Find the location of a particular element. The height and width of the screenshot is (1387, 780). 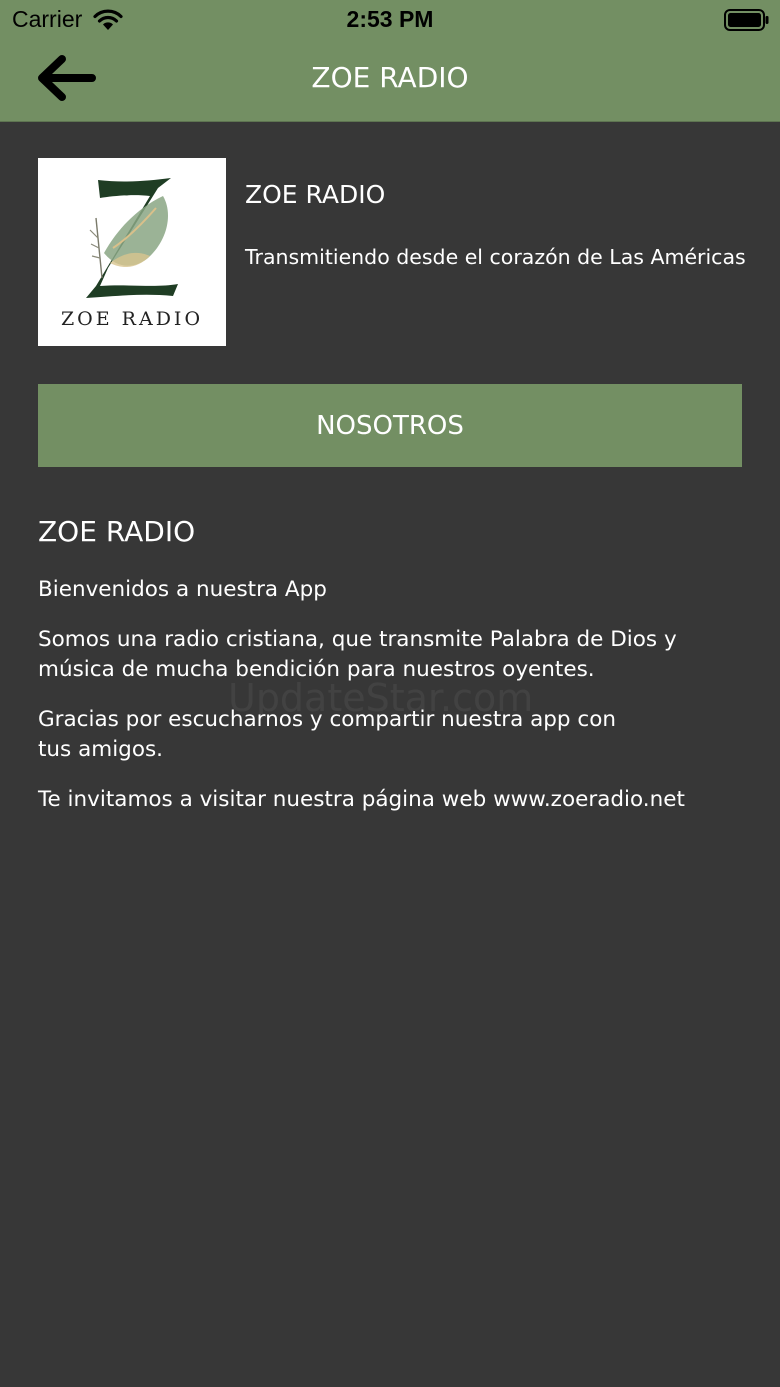

status-time: 2:53 PM is located at coordinates (390, 19).